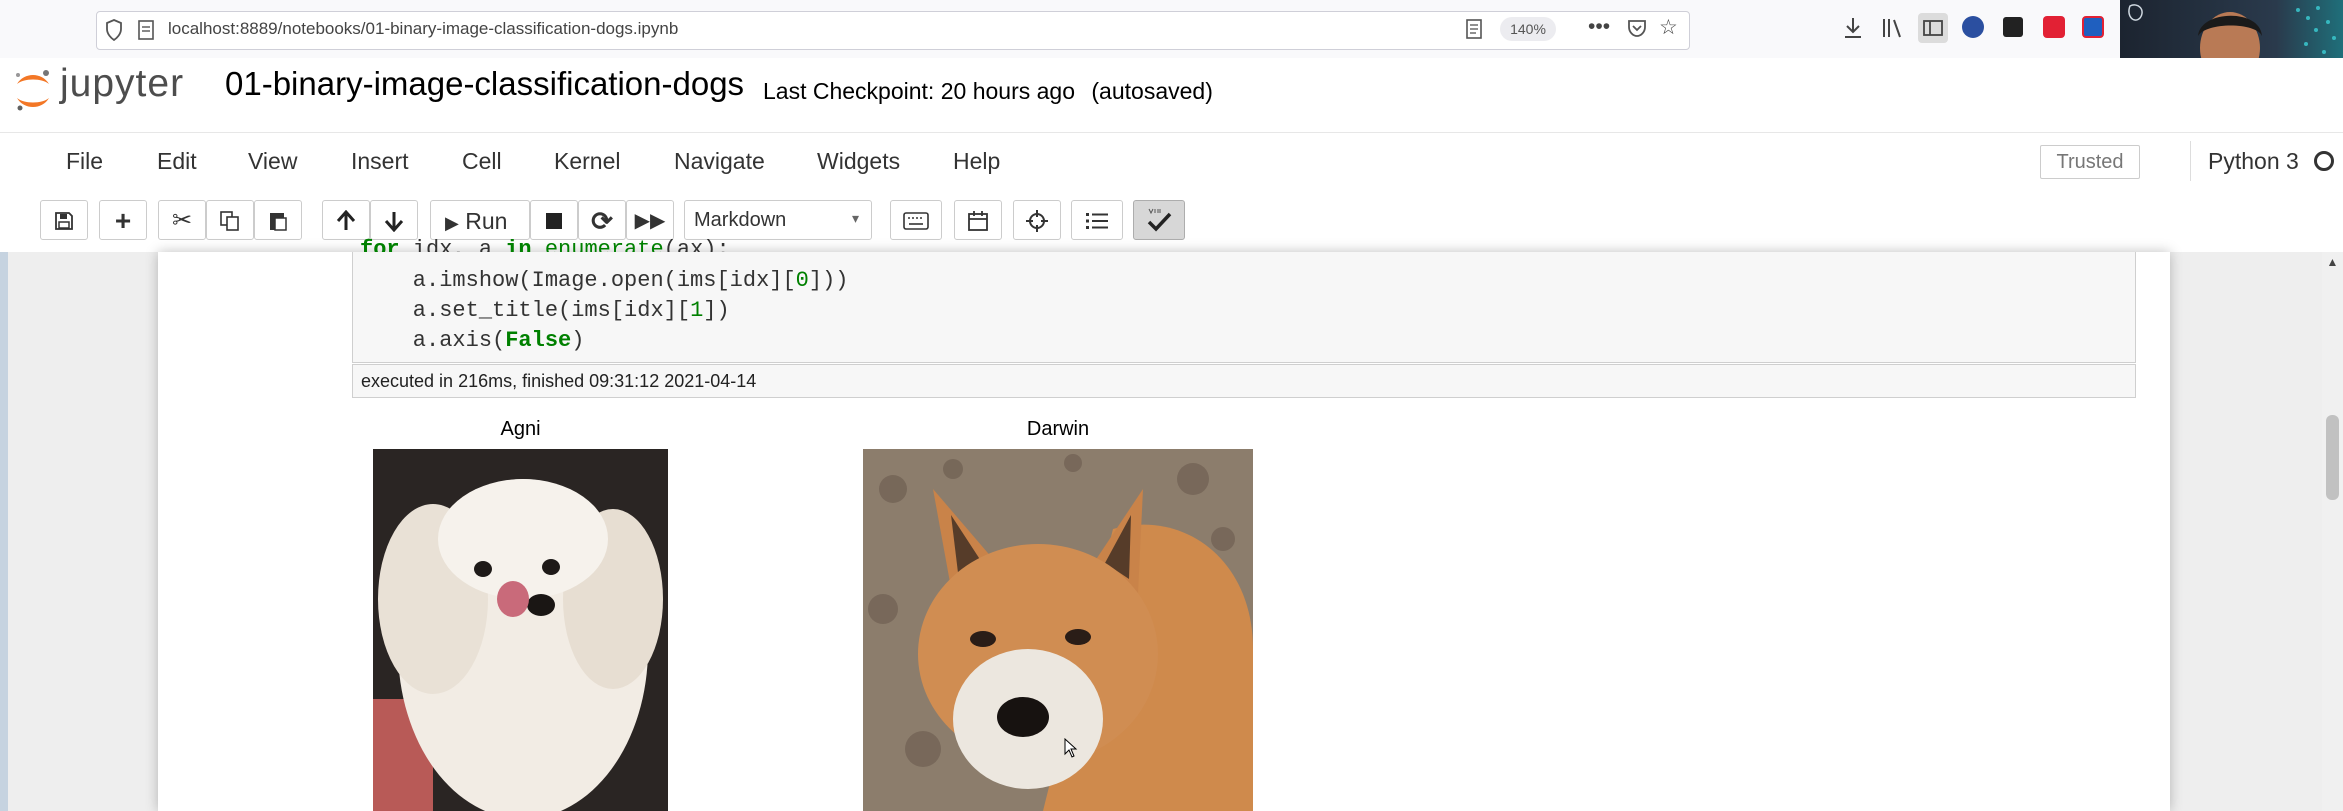 Image resolution: width=2343 pixels, height=811 pixels. I want to click on calendar-button, so click(978, 220).